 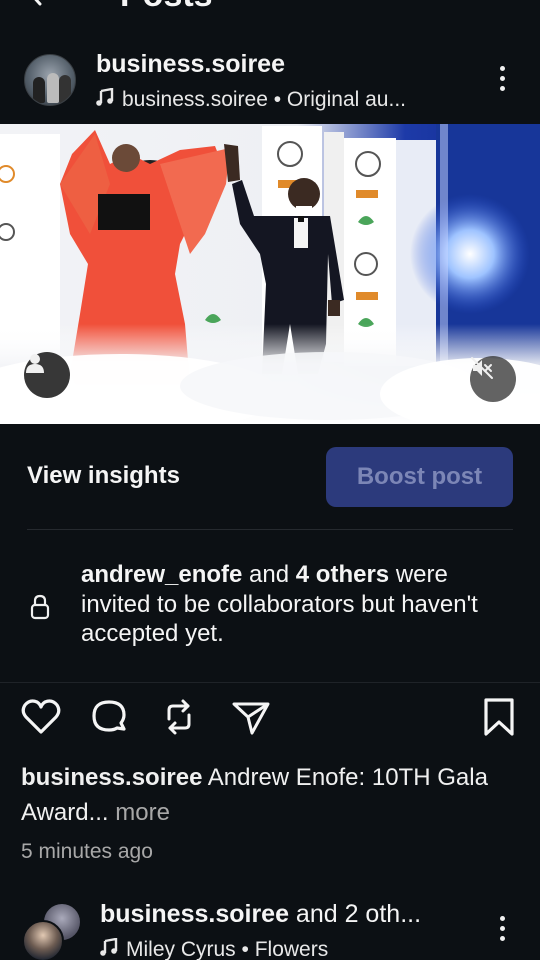 I want to click on comment-icon, so click(x=109, y=717).